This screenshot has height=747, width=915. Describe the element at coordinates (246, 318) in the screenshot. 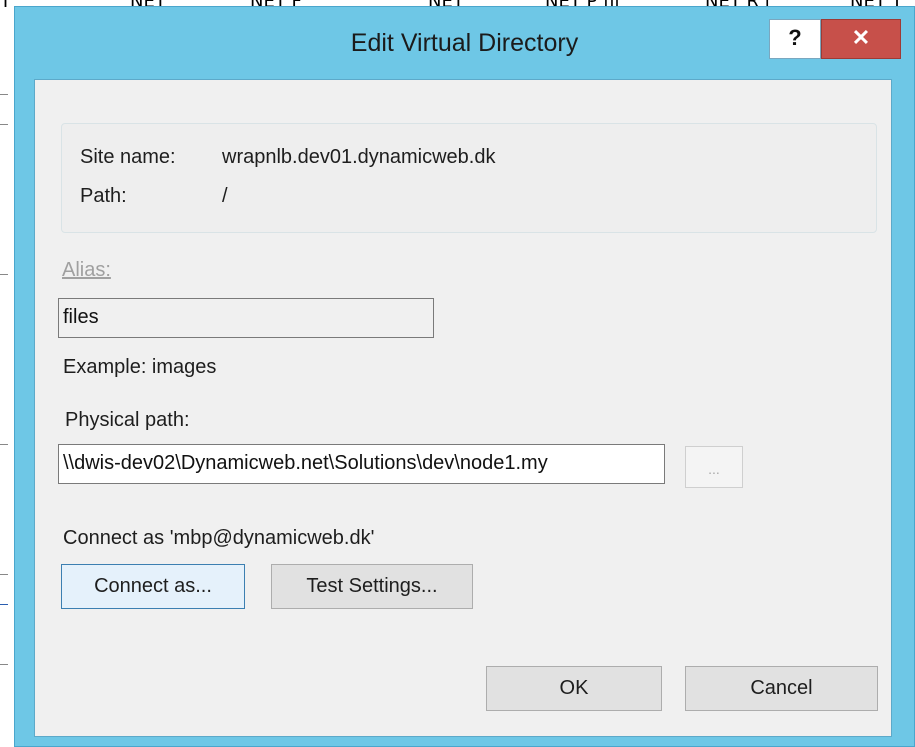

I see `alias-input: files` at that location.